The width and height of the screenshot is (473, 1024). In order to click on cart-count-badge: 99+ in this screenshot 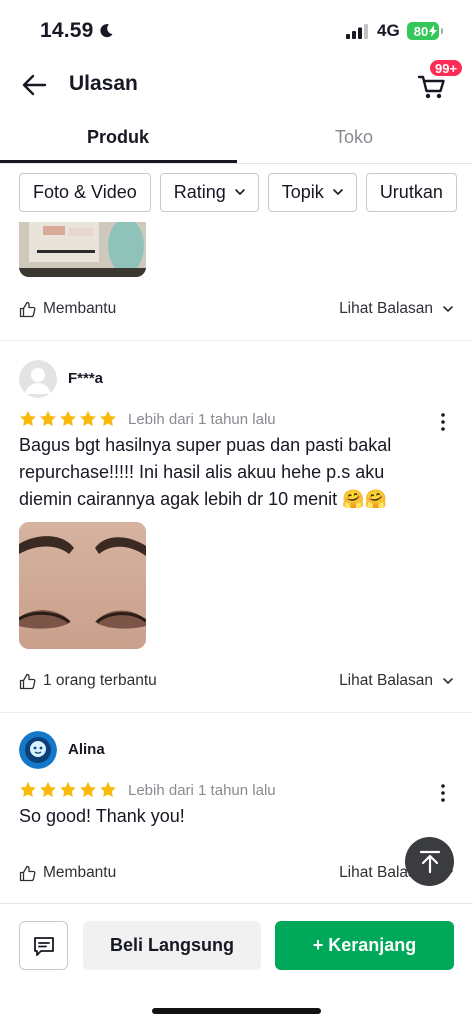, I will do `click(446, 68)`.